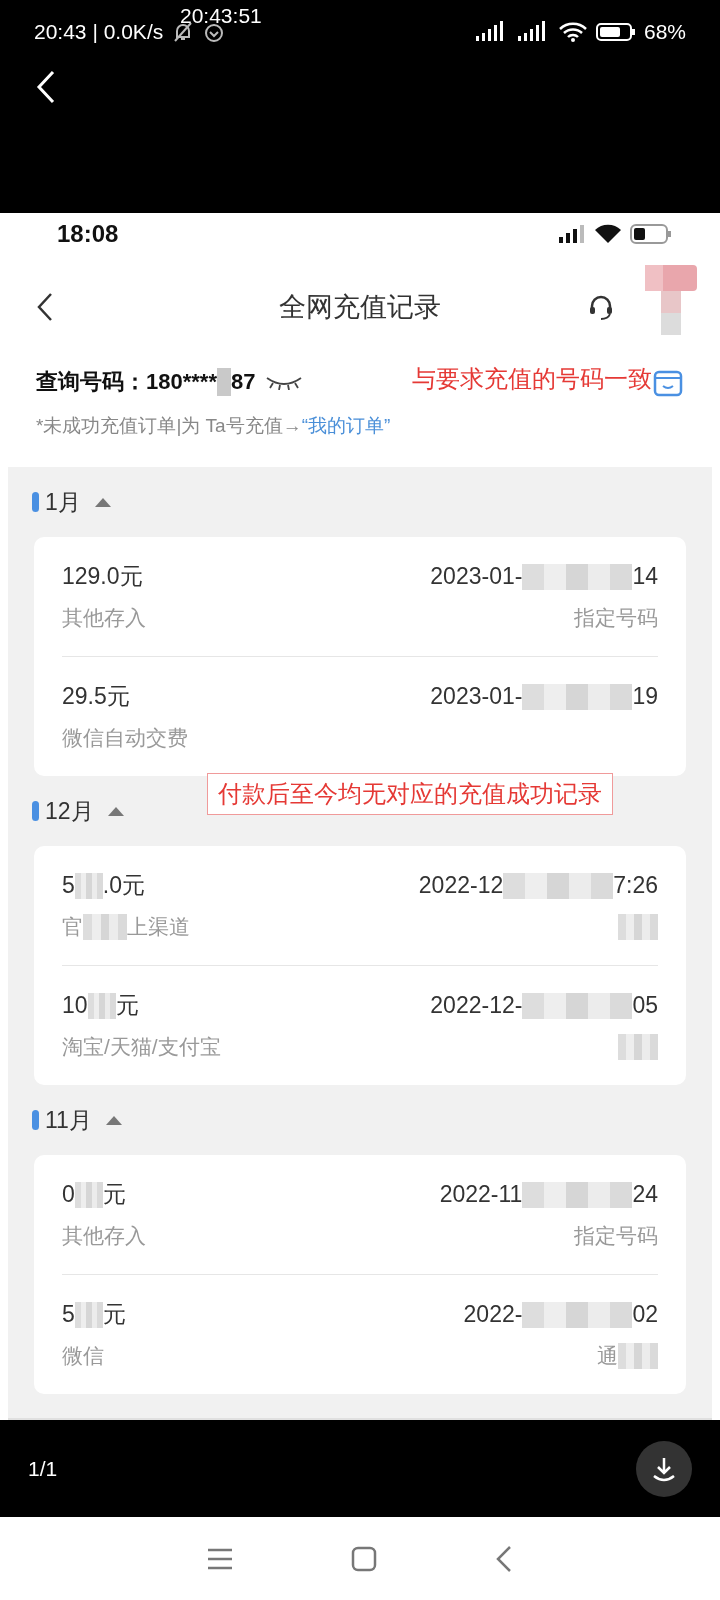  Describe the element at coordinates (572, 234) in the screenshot. I see `signal-icon` at that location.